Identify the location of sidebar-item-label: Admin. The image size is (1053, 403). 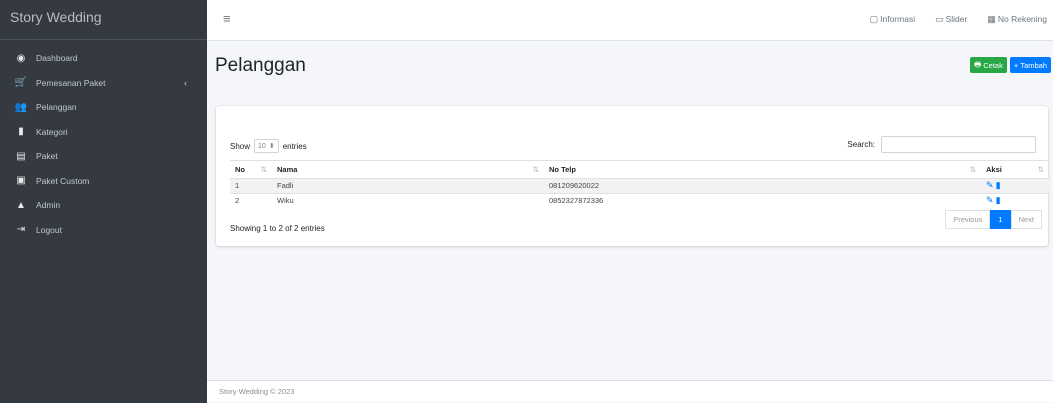
(48, 205).